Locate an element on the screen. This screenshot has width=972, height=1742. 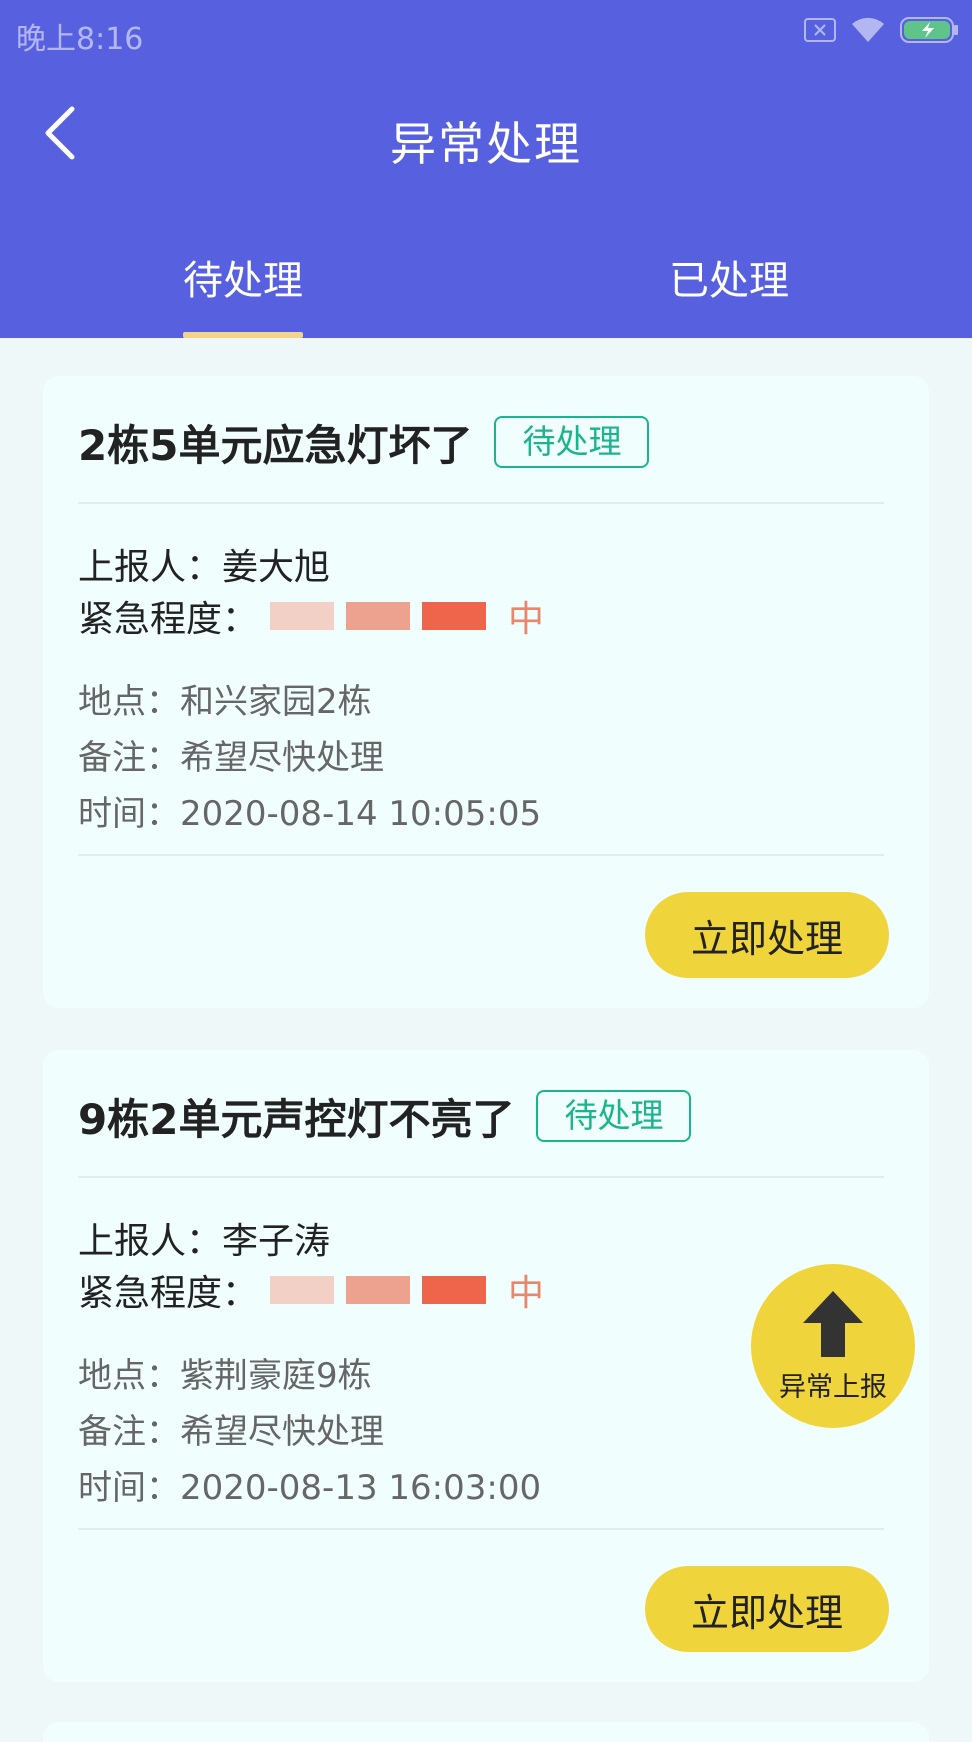
arrow-up-icon is located at coordinates (833, 1326).